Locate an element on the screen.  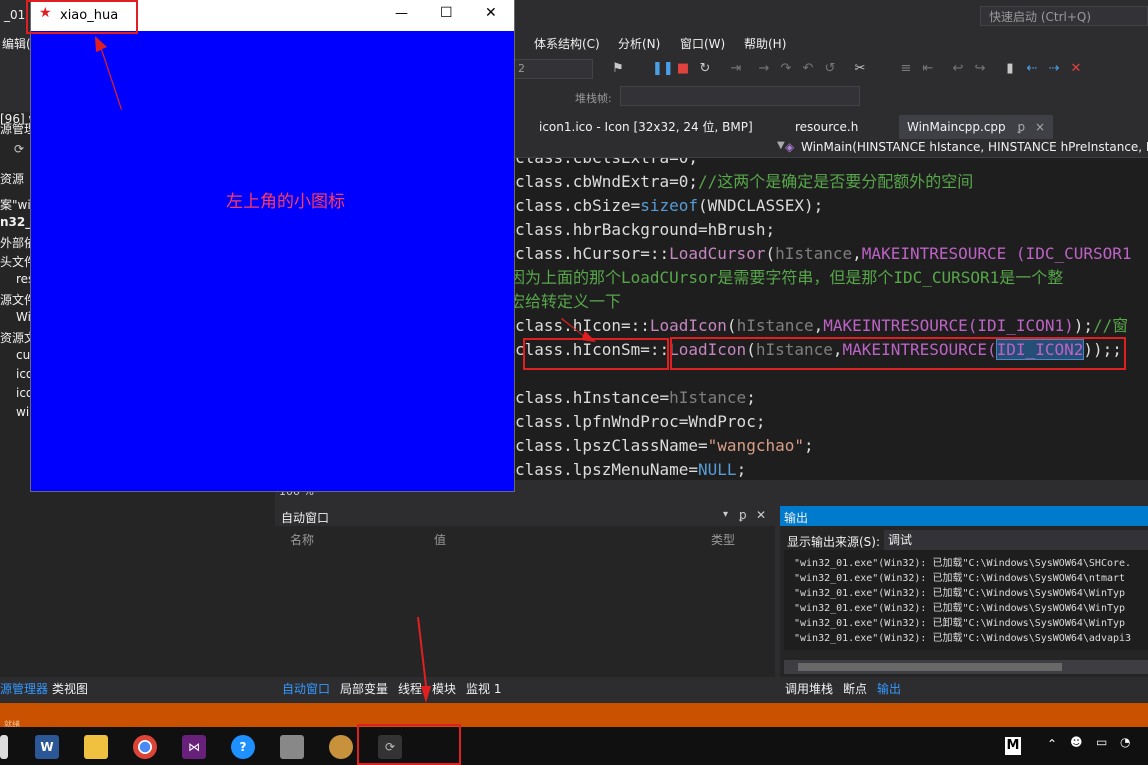
arrow-to-taskbar is located at coordinates (424, 660).